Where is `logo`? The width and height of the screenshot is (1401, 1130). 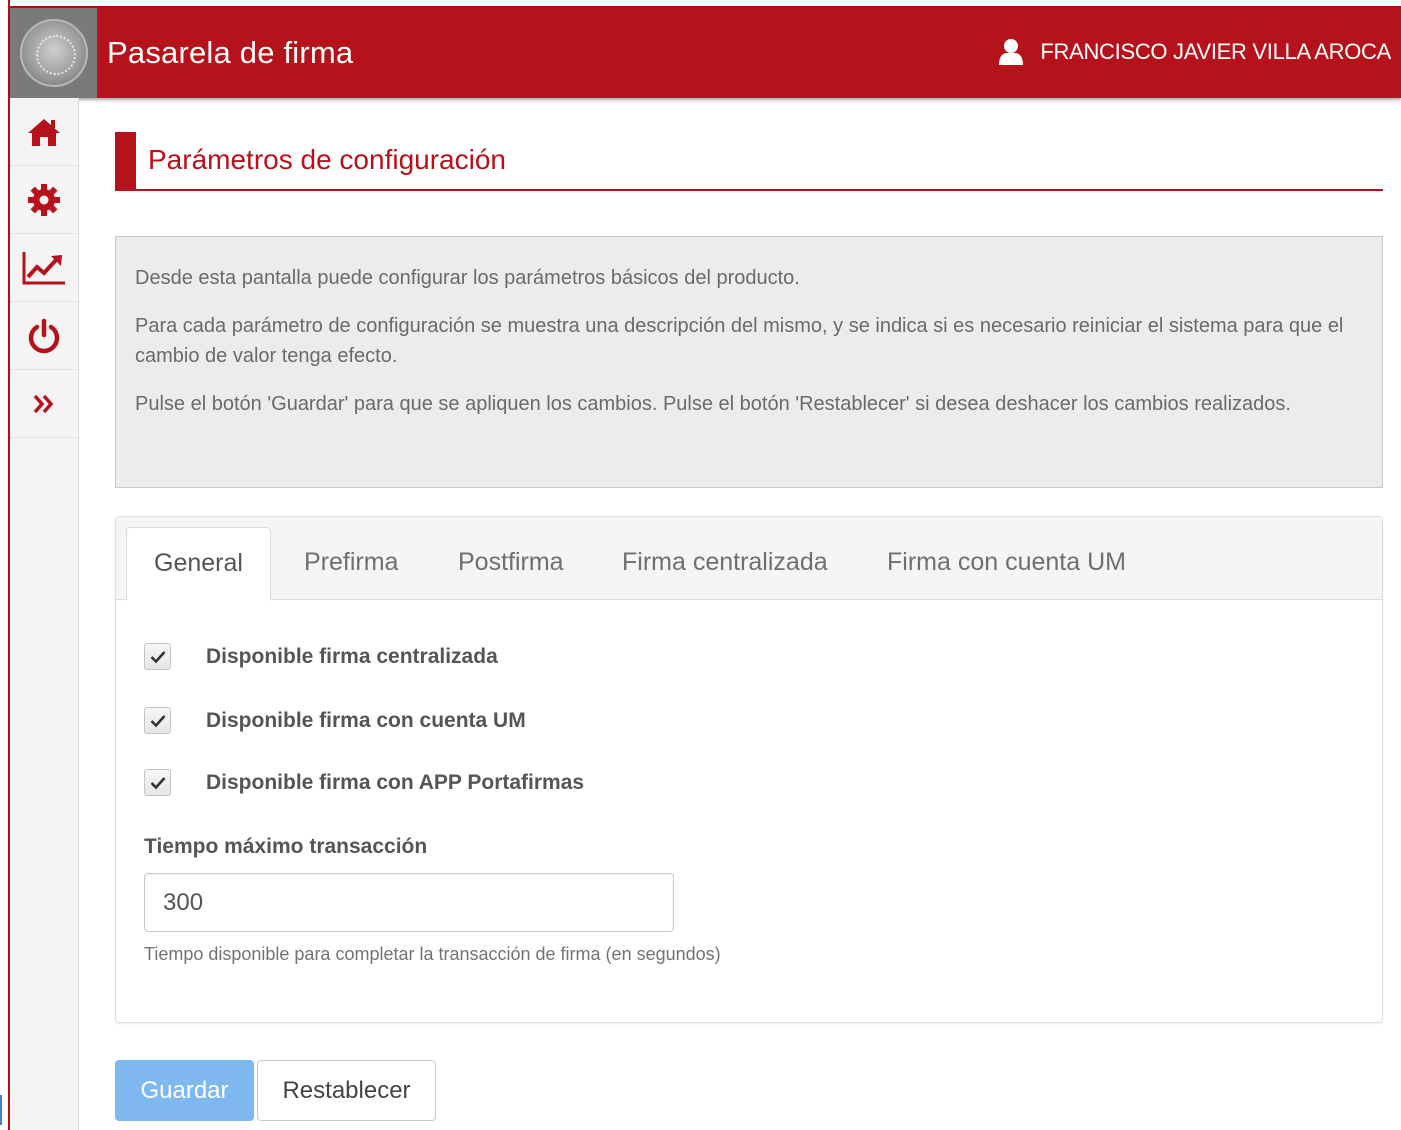
logo is located at coordinates (53, 53).